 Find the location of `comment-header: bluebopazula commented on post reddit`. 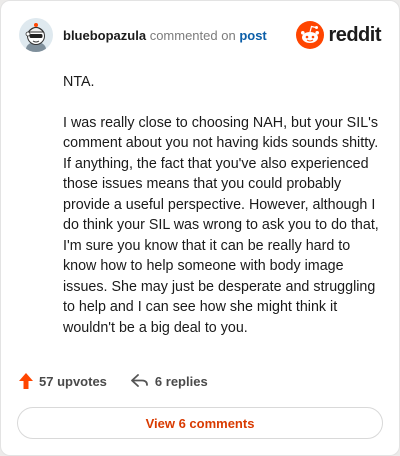

comment-header: bluebopazula commented on post reddit is located at coordinates (200, 35).